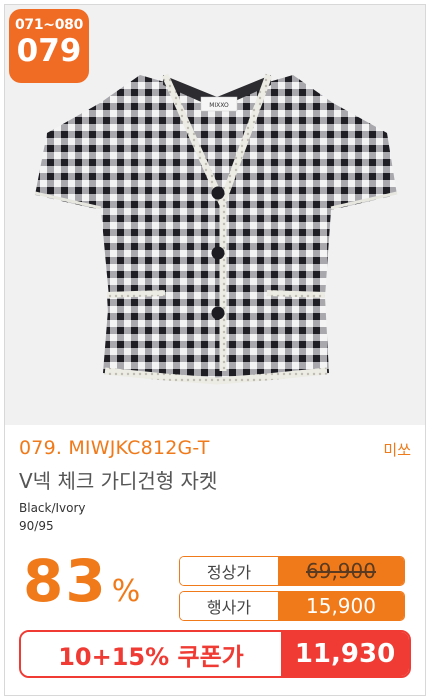 The image size is (430, 700). I want to click on coupon-price-value: 11,930, so click(345, 654).